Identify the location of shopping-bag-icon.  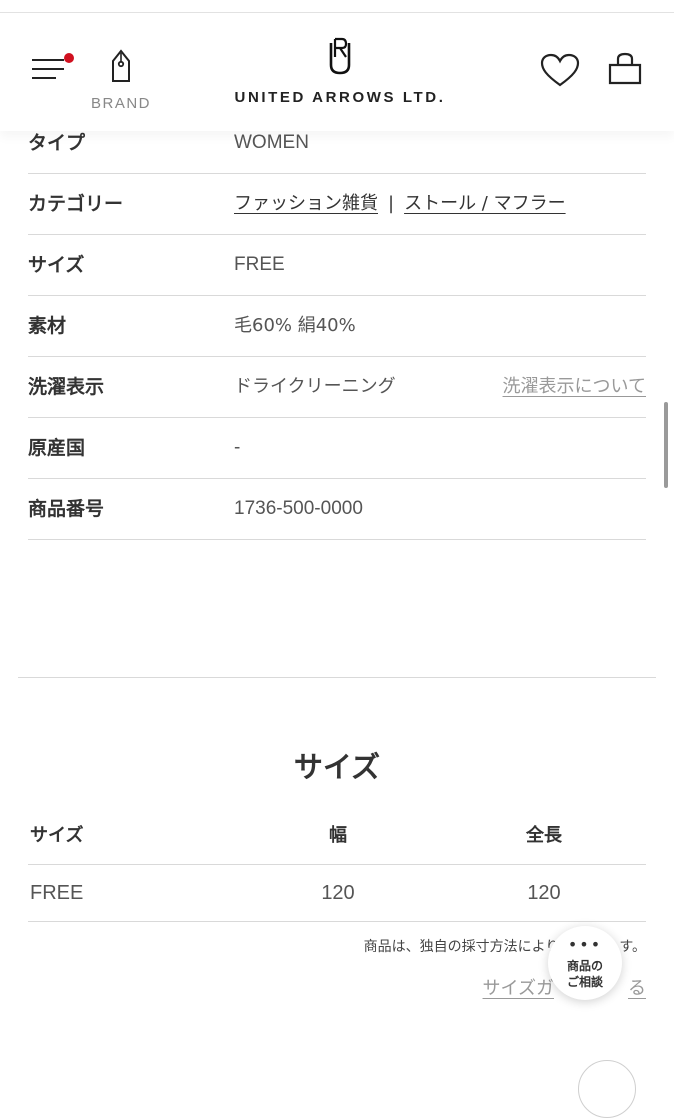
(625, 68).